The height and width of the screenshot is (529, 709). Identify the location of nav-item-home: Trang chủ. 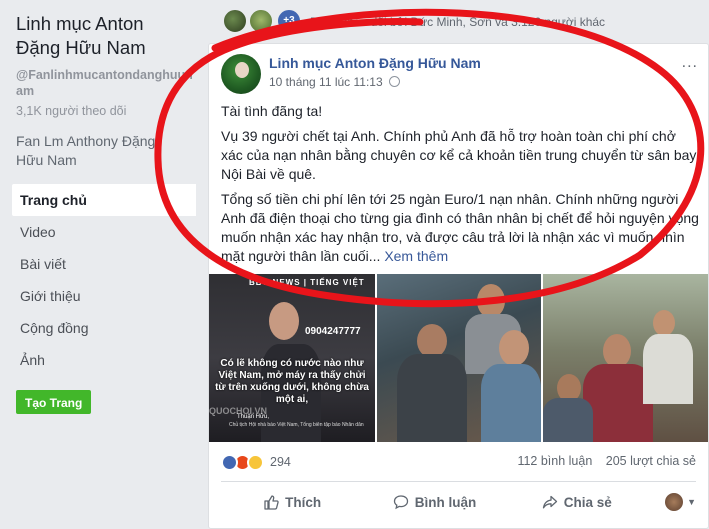
(104, 200).